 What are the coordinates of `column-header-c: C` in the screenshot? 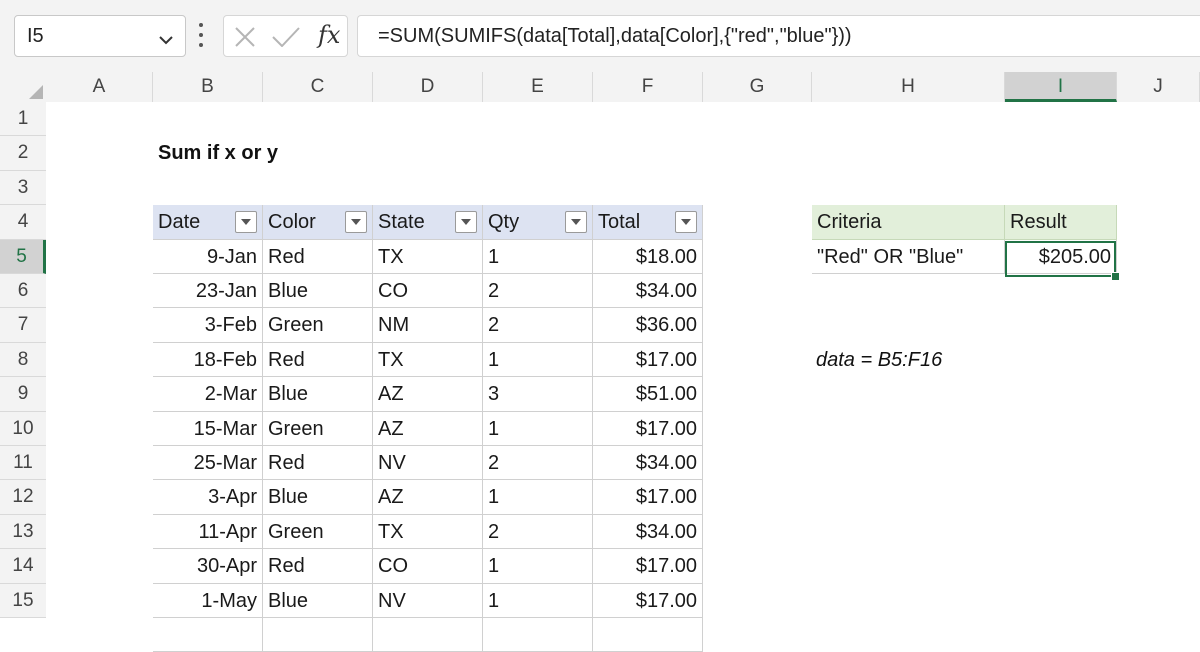 It's located at (318, 87).